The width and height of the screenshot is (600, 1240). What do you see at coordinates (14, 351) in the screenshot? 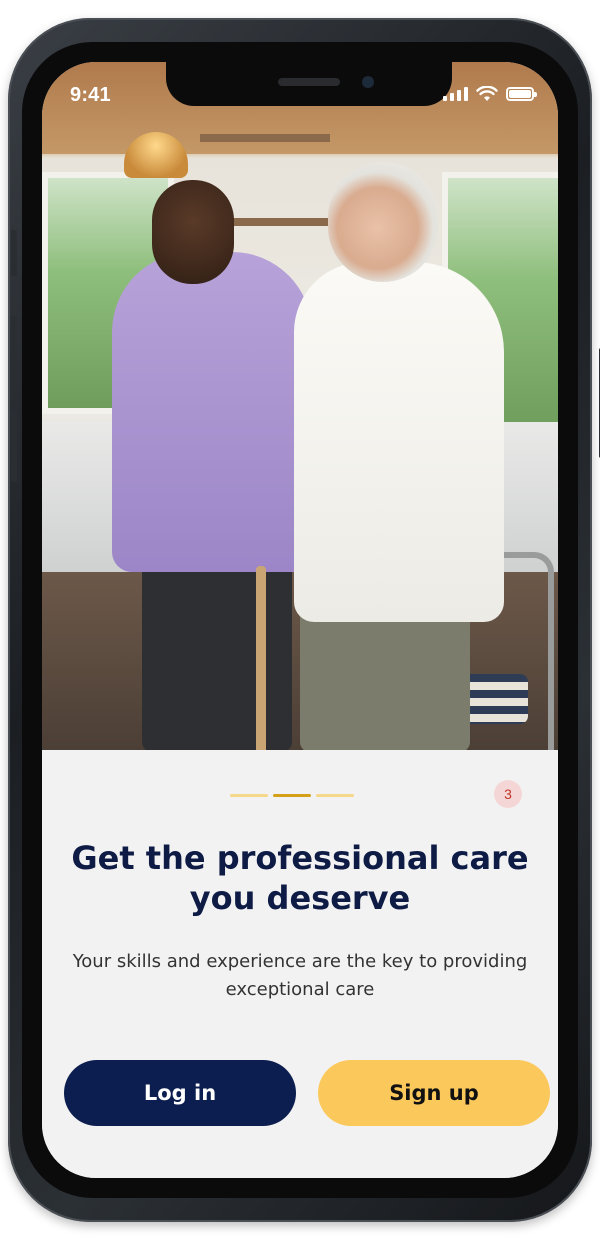
I see `volume-up-button` at bounding box center [14, 351].